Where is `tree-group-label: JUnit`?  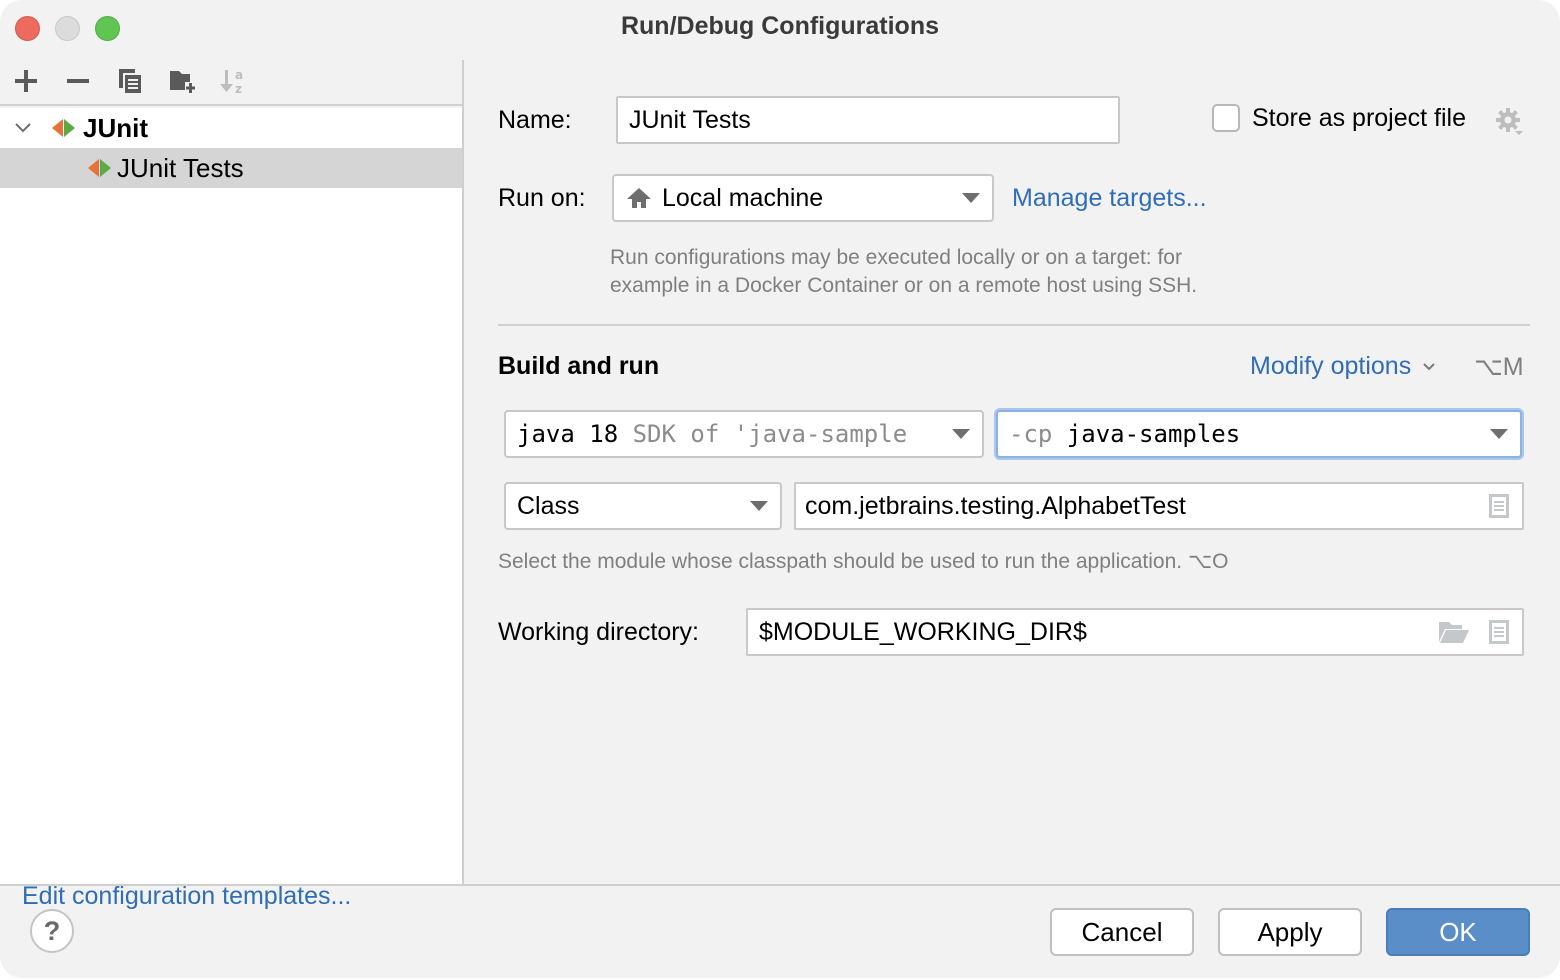
tree-group-label: JUnit is located at coordinates (115, 127).